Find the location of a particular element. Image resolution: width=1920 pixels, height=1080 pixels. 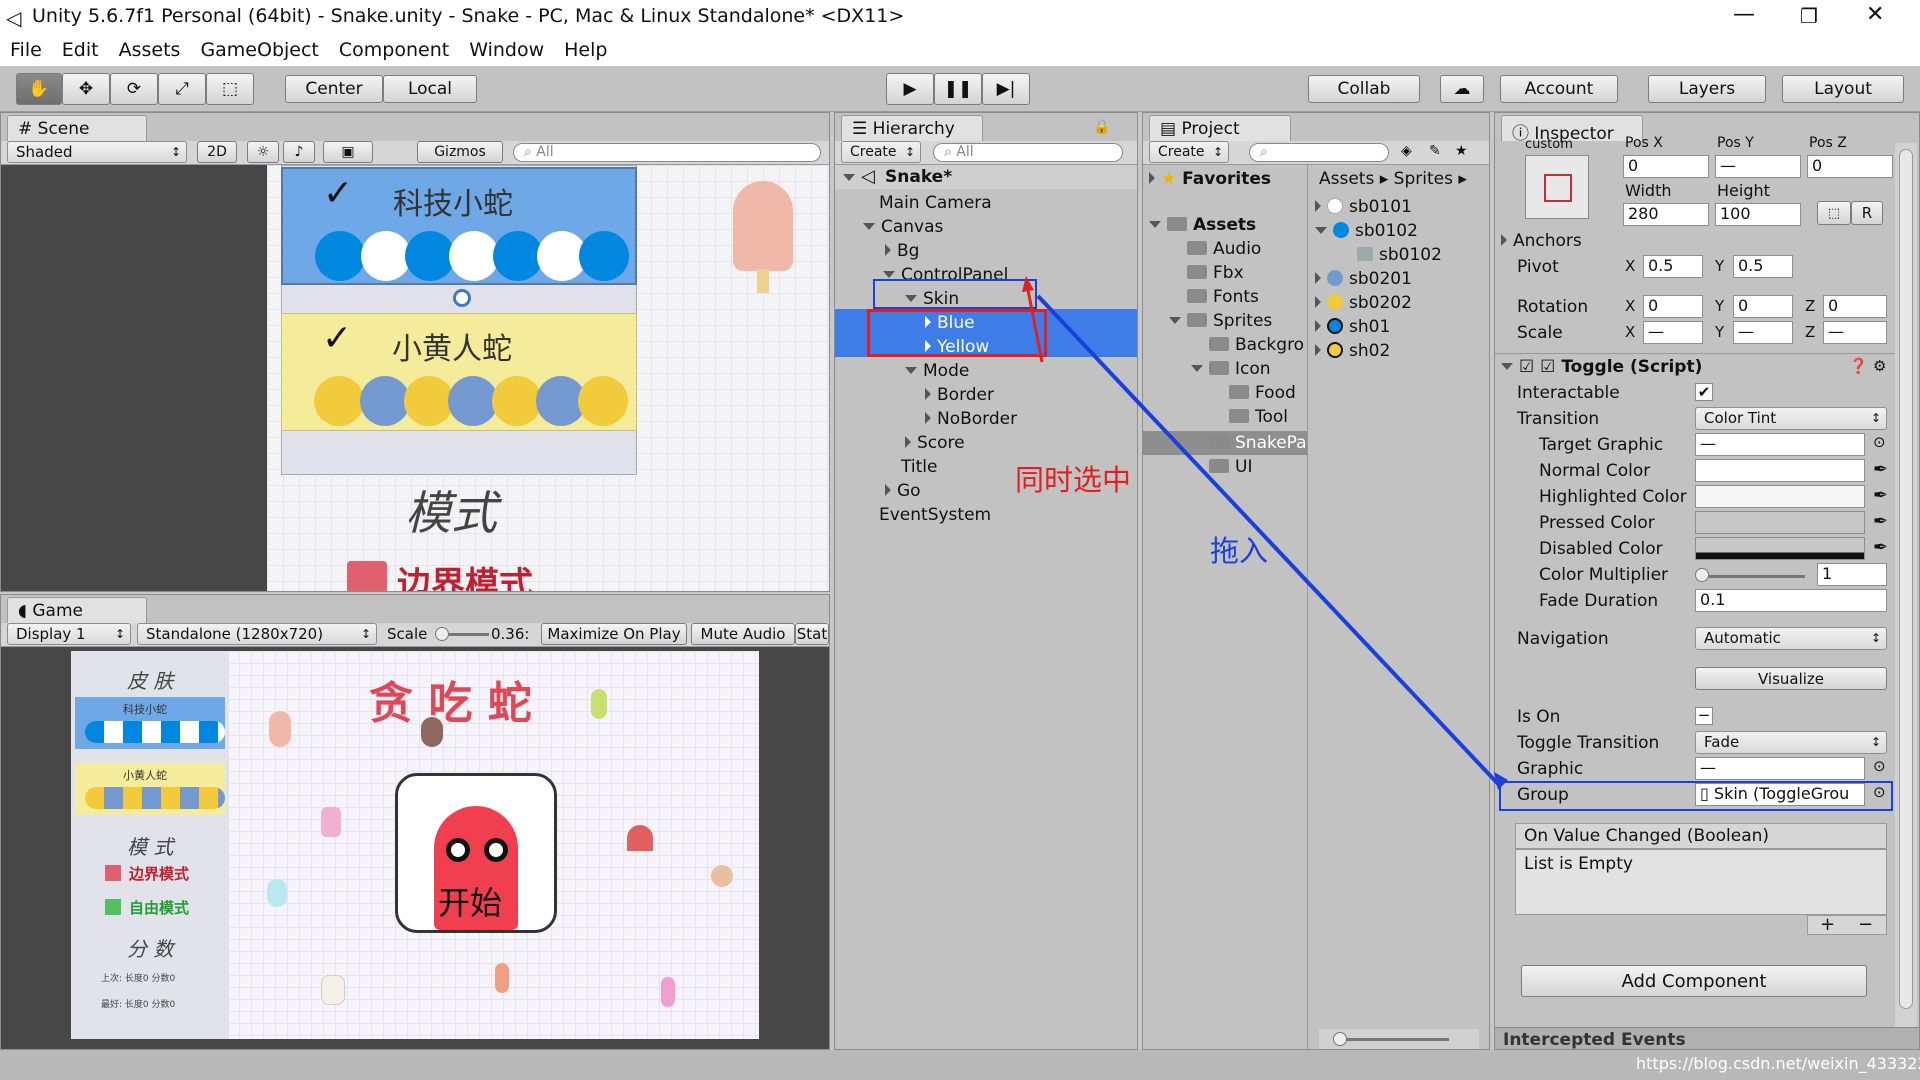

annotation-drag-in: 拖入 is located at coordinates (1239, 551).